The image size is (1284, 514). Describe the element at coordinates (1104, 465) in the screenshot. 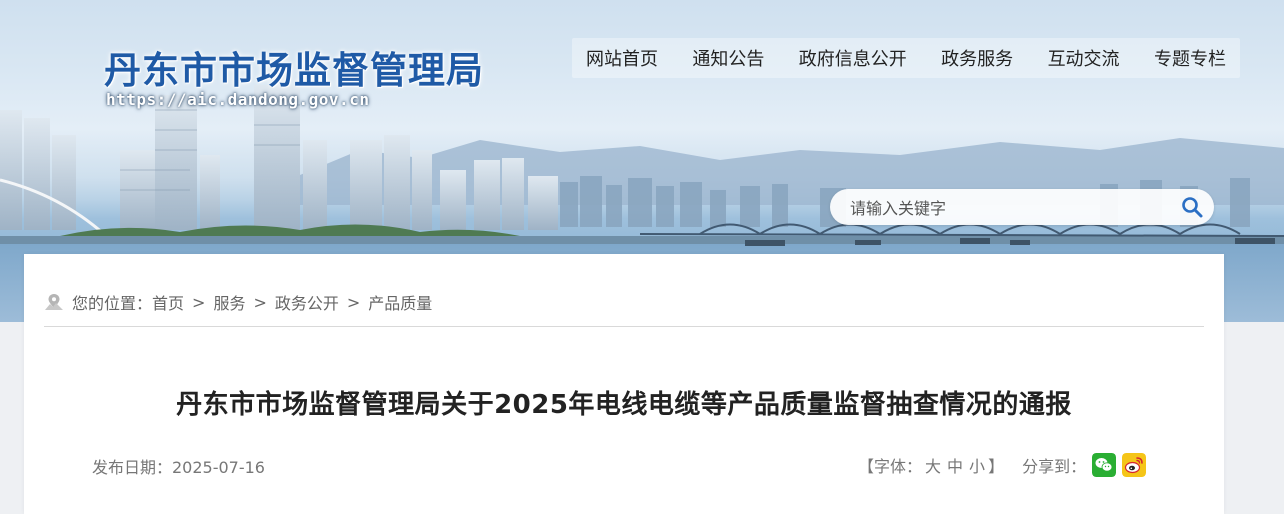

I see `wechat-icon` at that location.